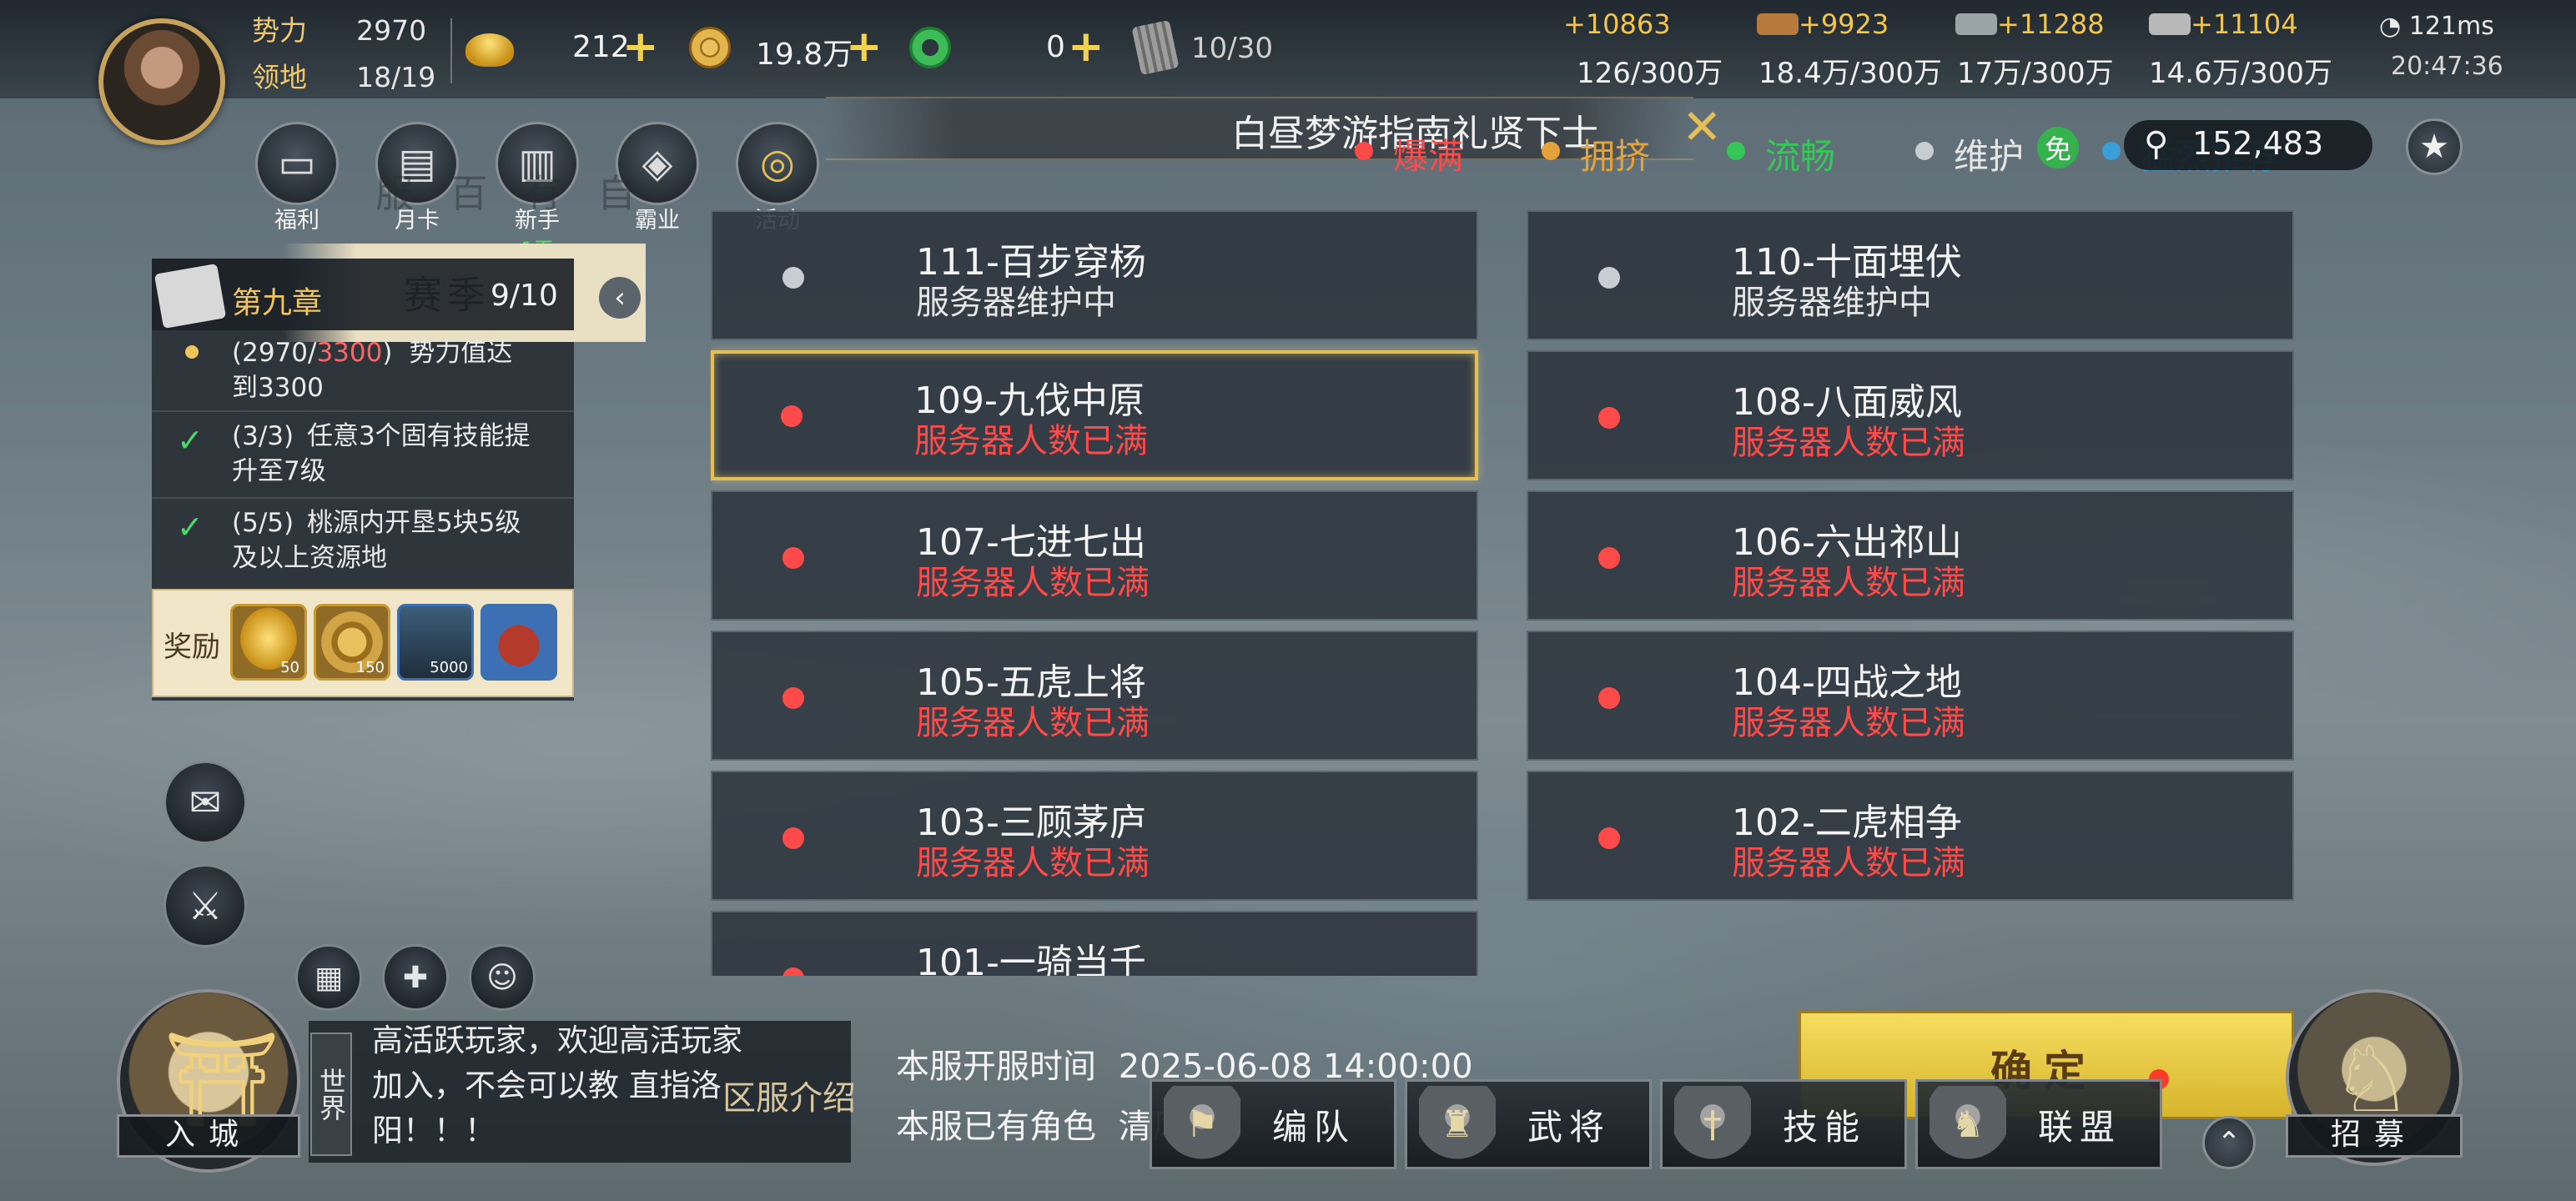 This screenshot has height=1201, width=2576. I want to click on iron-rate: +11288, so click(2051, 24).